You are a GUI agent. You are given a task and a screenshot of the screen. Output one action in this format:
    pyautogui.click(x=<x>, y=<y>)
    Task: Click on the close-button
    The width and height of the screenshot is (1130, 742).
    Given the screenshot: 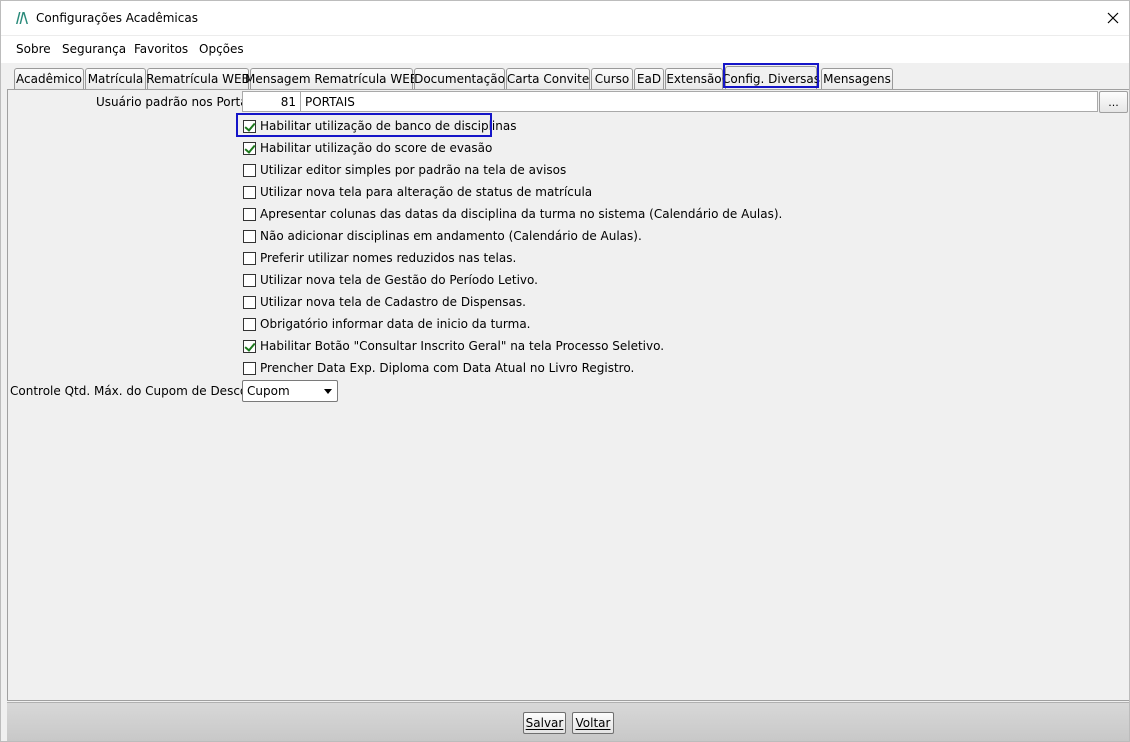 What is the action you would take?
    pyautogui.click(x=1113, y=18)
    